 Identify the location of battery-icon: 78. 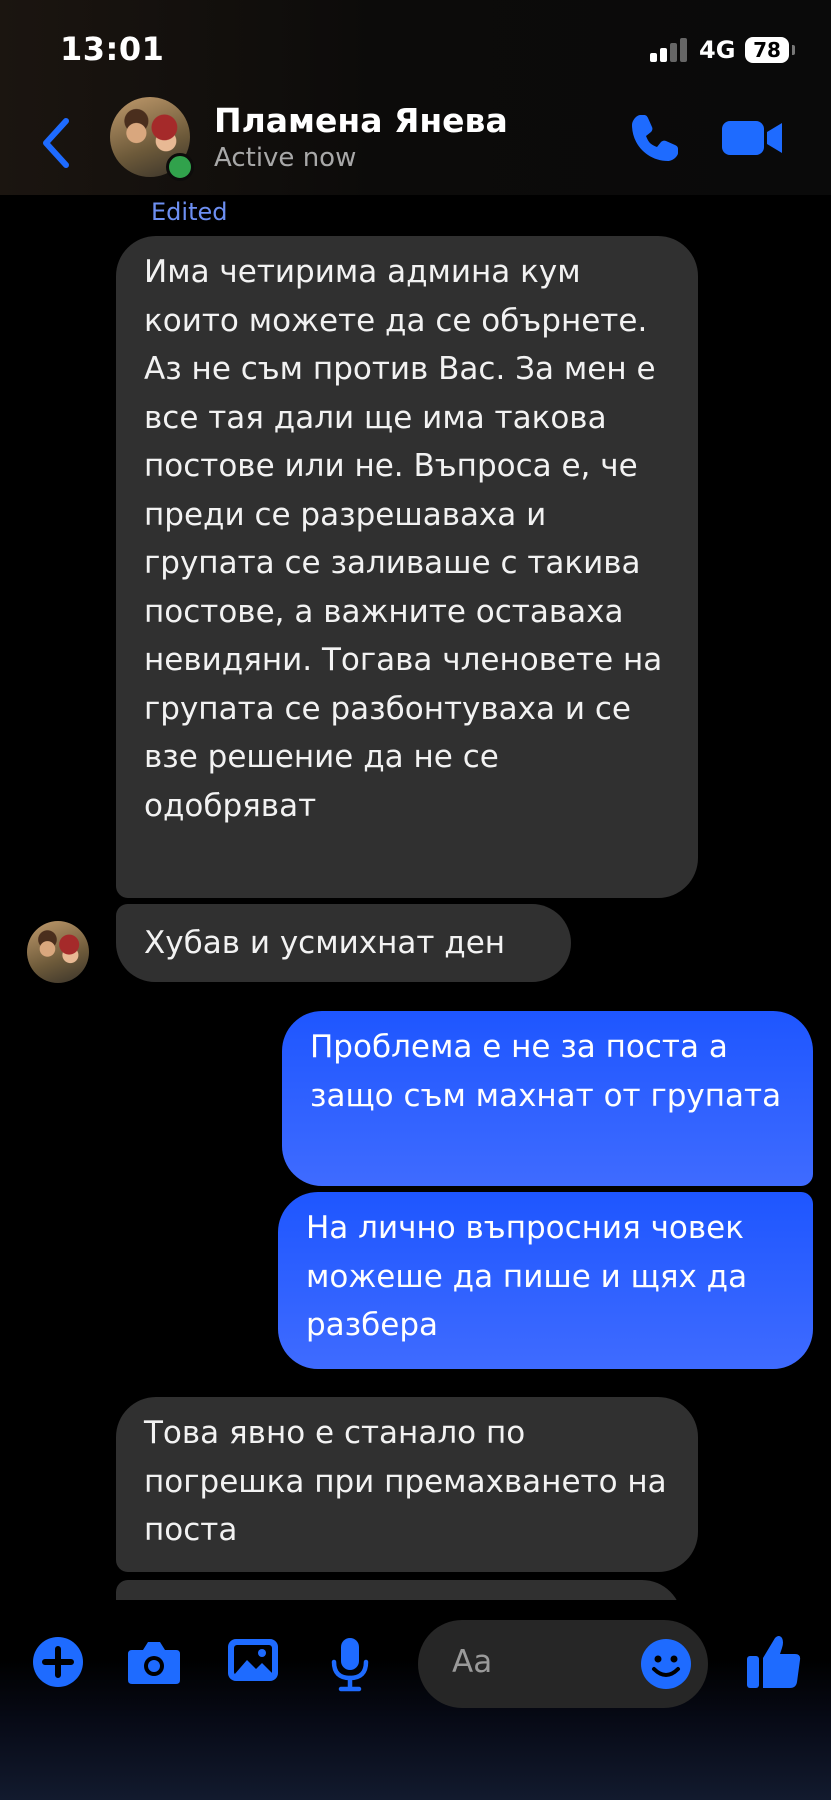
(770, 50).